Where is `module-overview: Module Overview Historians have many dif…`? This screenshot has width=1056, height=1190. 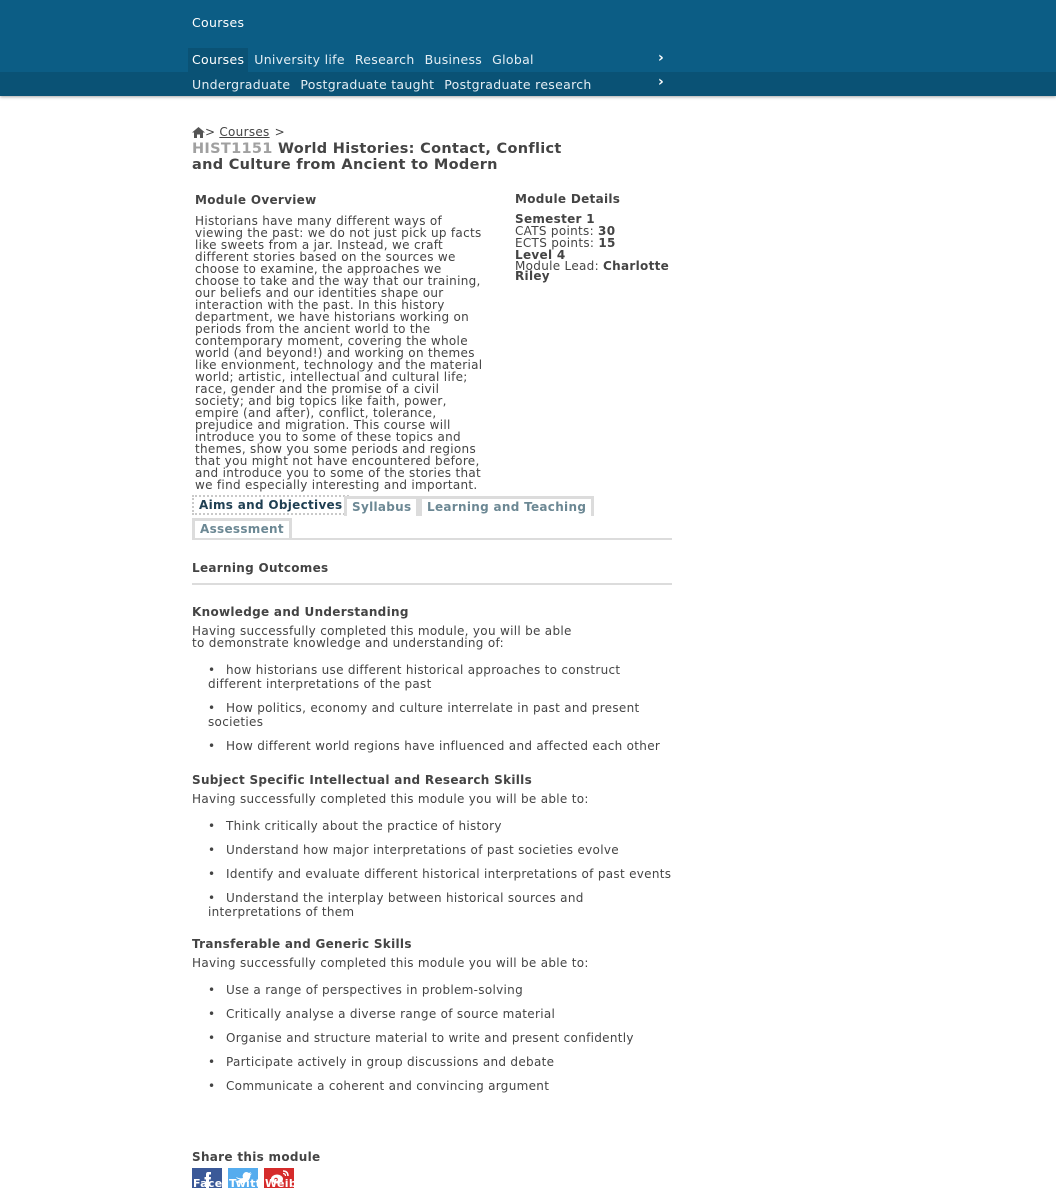
module-overview: Module Overview Historians have many dif… is located at coordinates (340, 342).